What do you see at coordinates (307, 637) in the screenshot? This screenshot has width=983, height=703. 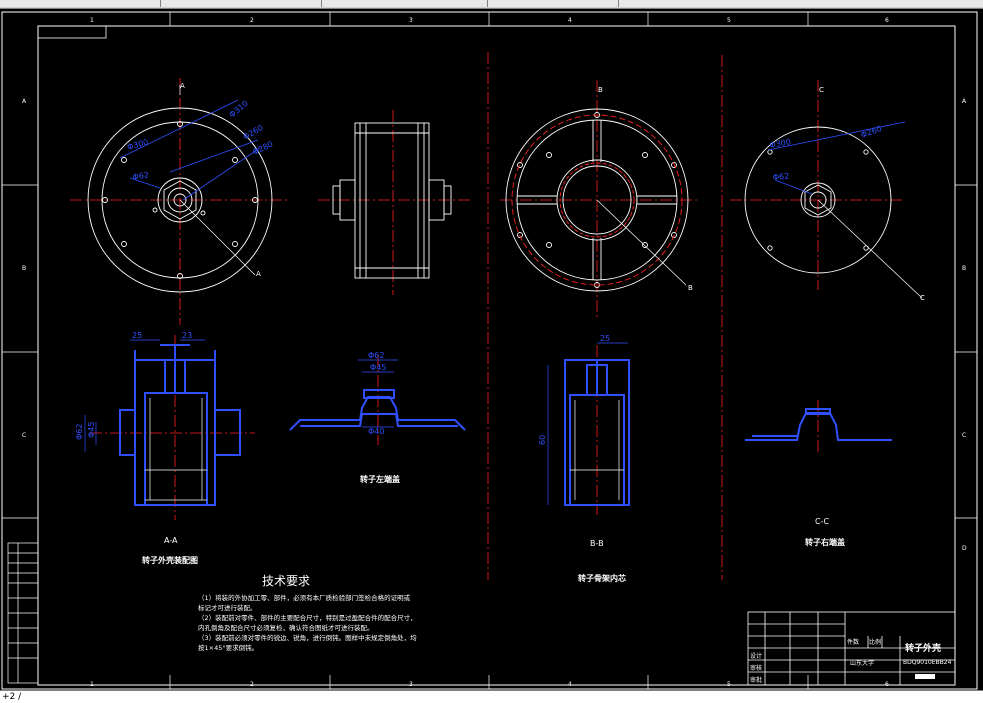 I see `requirement-line: （3）装配前必须对零件的锐边、锐角，进行倒钝。图样中未规定倒角处，均` at bounding box center [307, 637].